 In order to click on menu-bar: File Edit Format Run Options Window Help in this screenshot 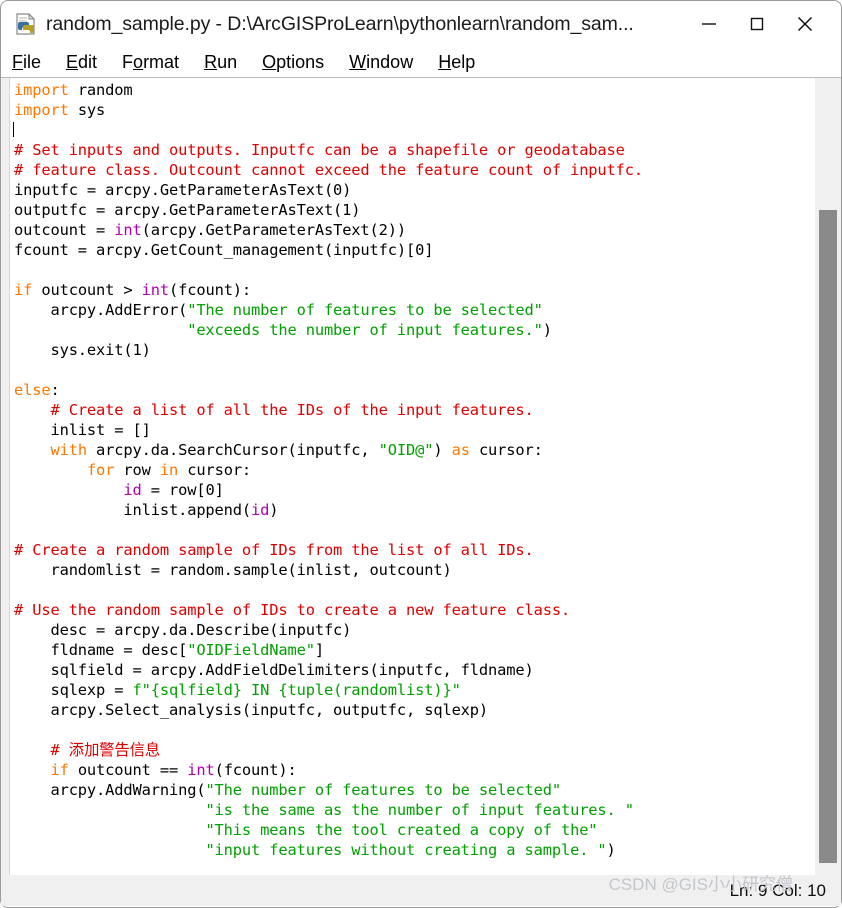, I will do `click(421, 62)`.